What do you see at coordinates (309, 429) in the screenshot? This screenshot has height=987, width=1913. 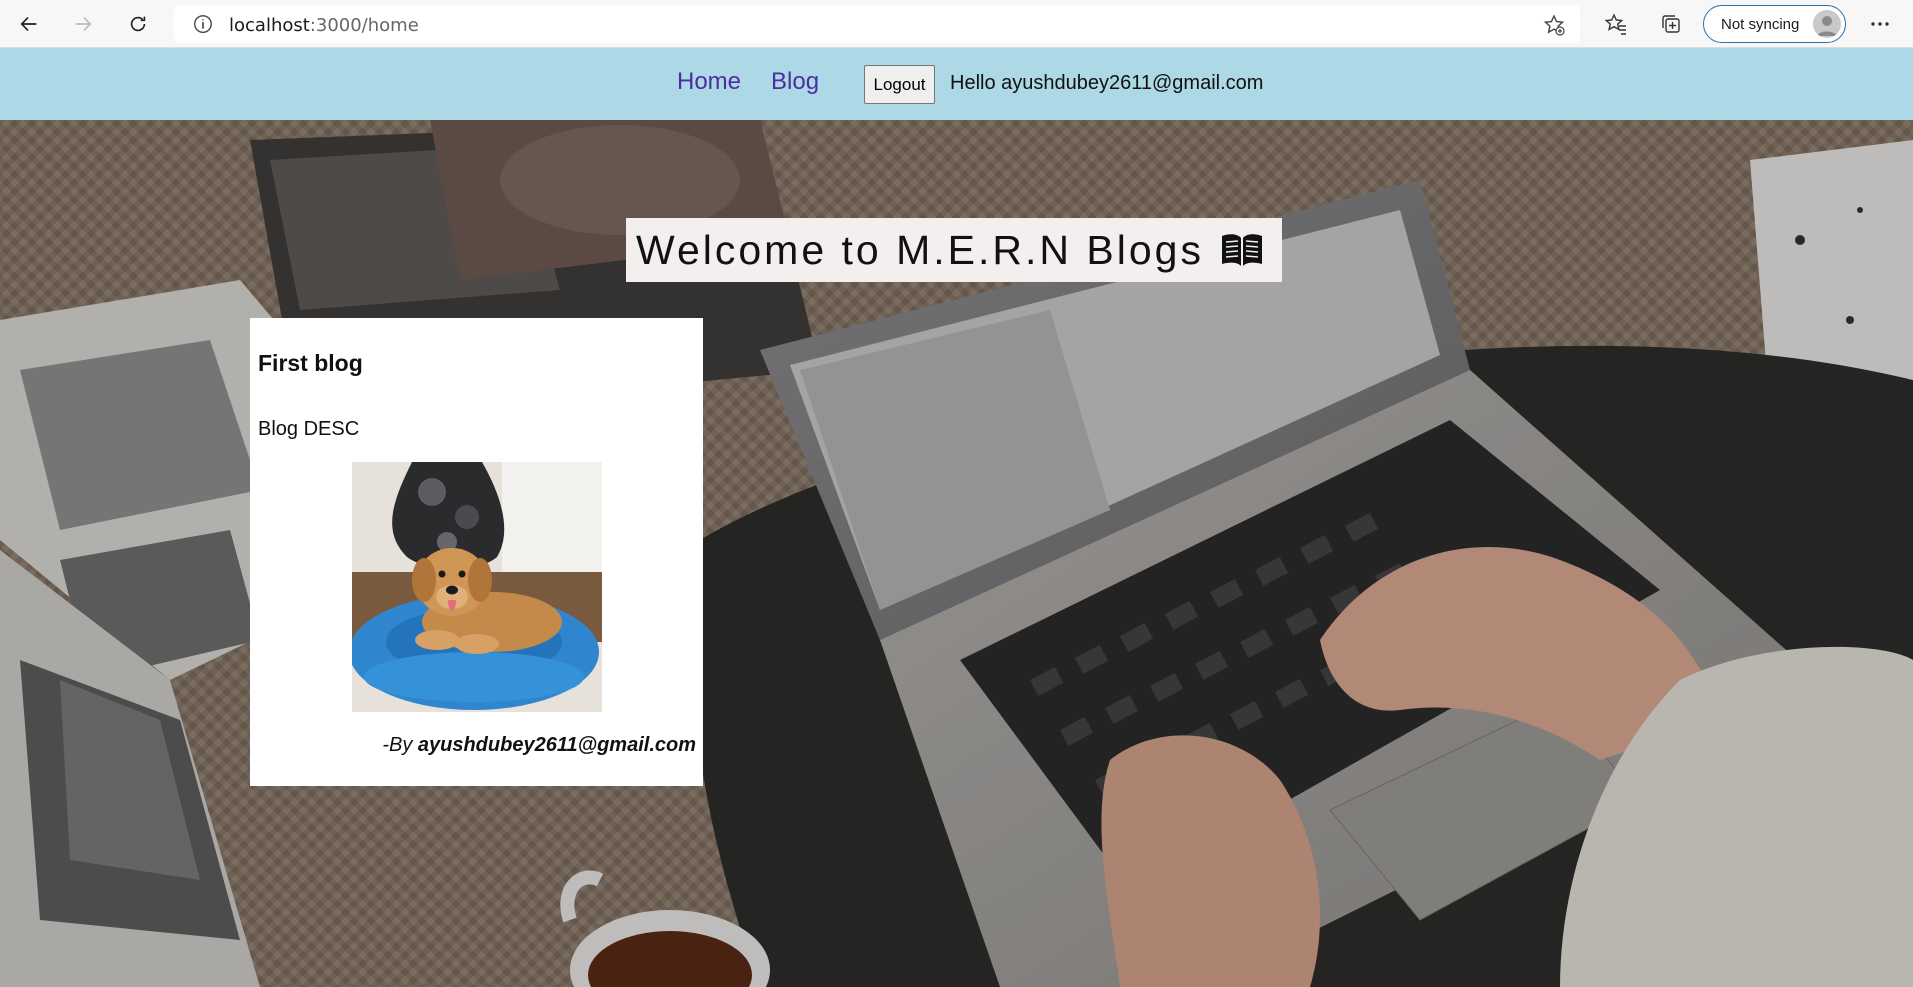 I see `blog-description: Blog DESC` at bounding box center [309, 429].